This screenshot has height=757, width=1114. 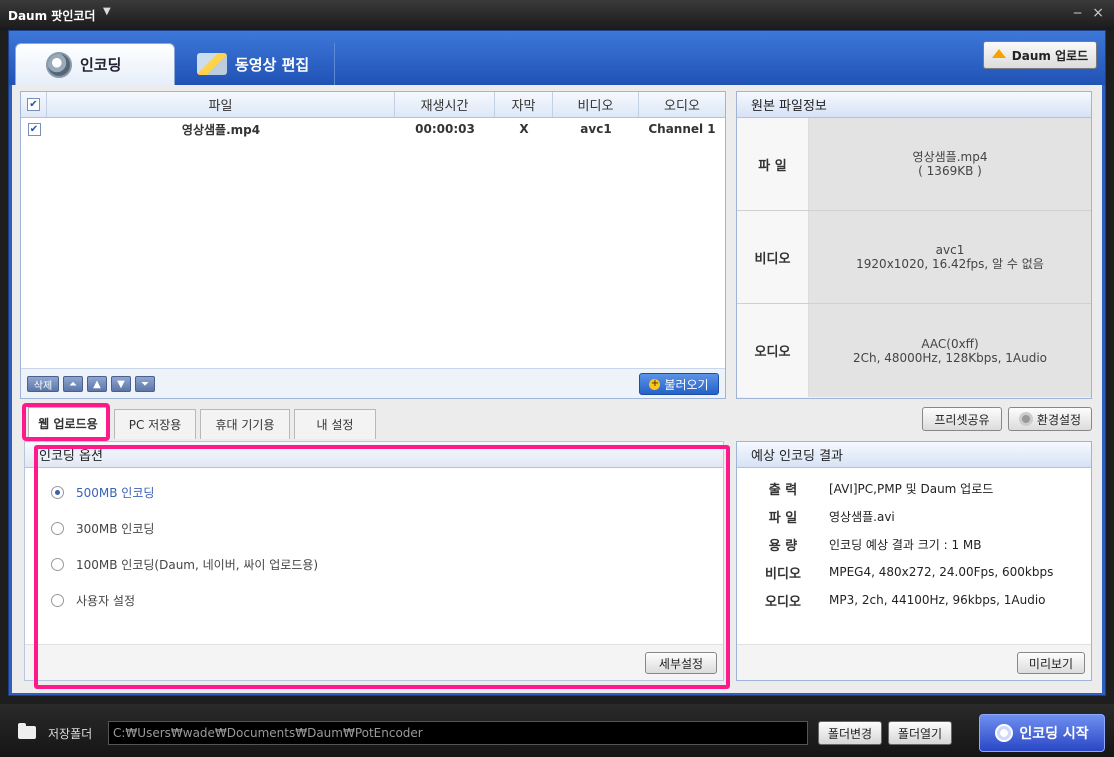 I want to click on result-file-label: 파 일, so click(x=783, y=518).